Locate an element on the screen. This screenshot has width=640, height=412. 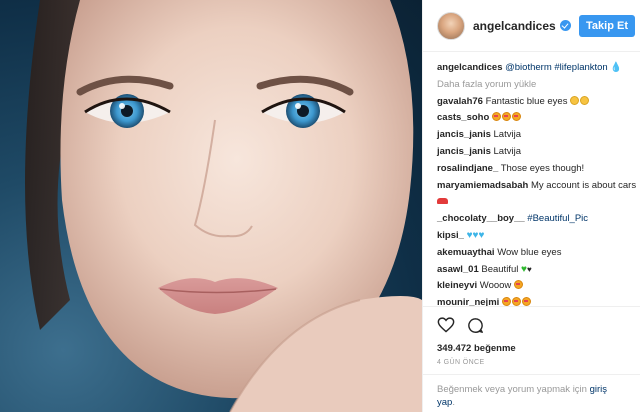
caption-username: angelcandices is located at coordinates (469, 67).